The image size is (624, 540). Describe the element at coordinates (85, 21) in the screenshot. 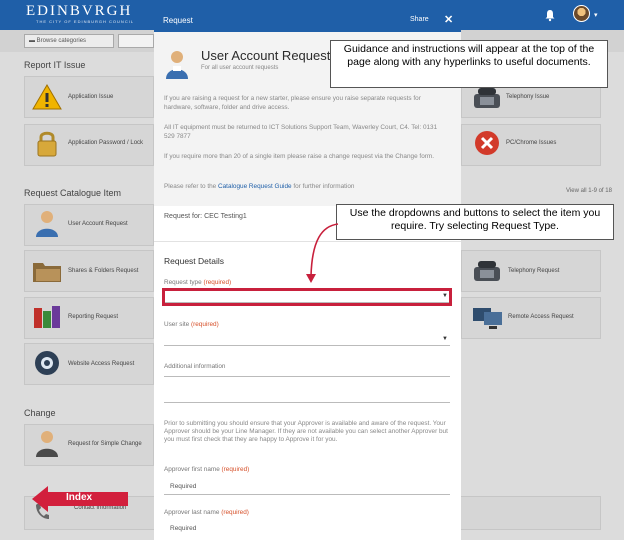

I see `site-logo-subtitle: THE CITY OF EDINBURGH COUNCIL` at that location.